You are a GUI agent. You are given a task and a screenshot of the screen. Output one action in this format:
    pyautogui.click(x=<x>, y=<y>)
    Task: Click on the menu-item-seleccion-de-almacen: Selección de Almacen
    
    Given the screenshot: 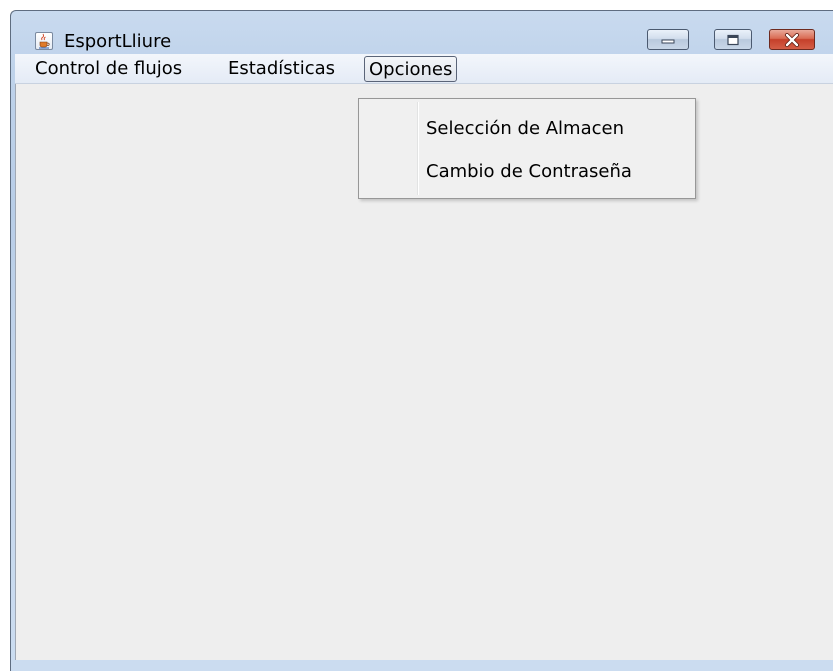 What is the action you would take?
    pyautogui.click(x=525, y=129)
    